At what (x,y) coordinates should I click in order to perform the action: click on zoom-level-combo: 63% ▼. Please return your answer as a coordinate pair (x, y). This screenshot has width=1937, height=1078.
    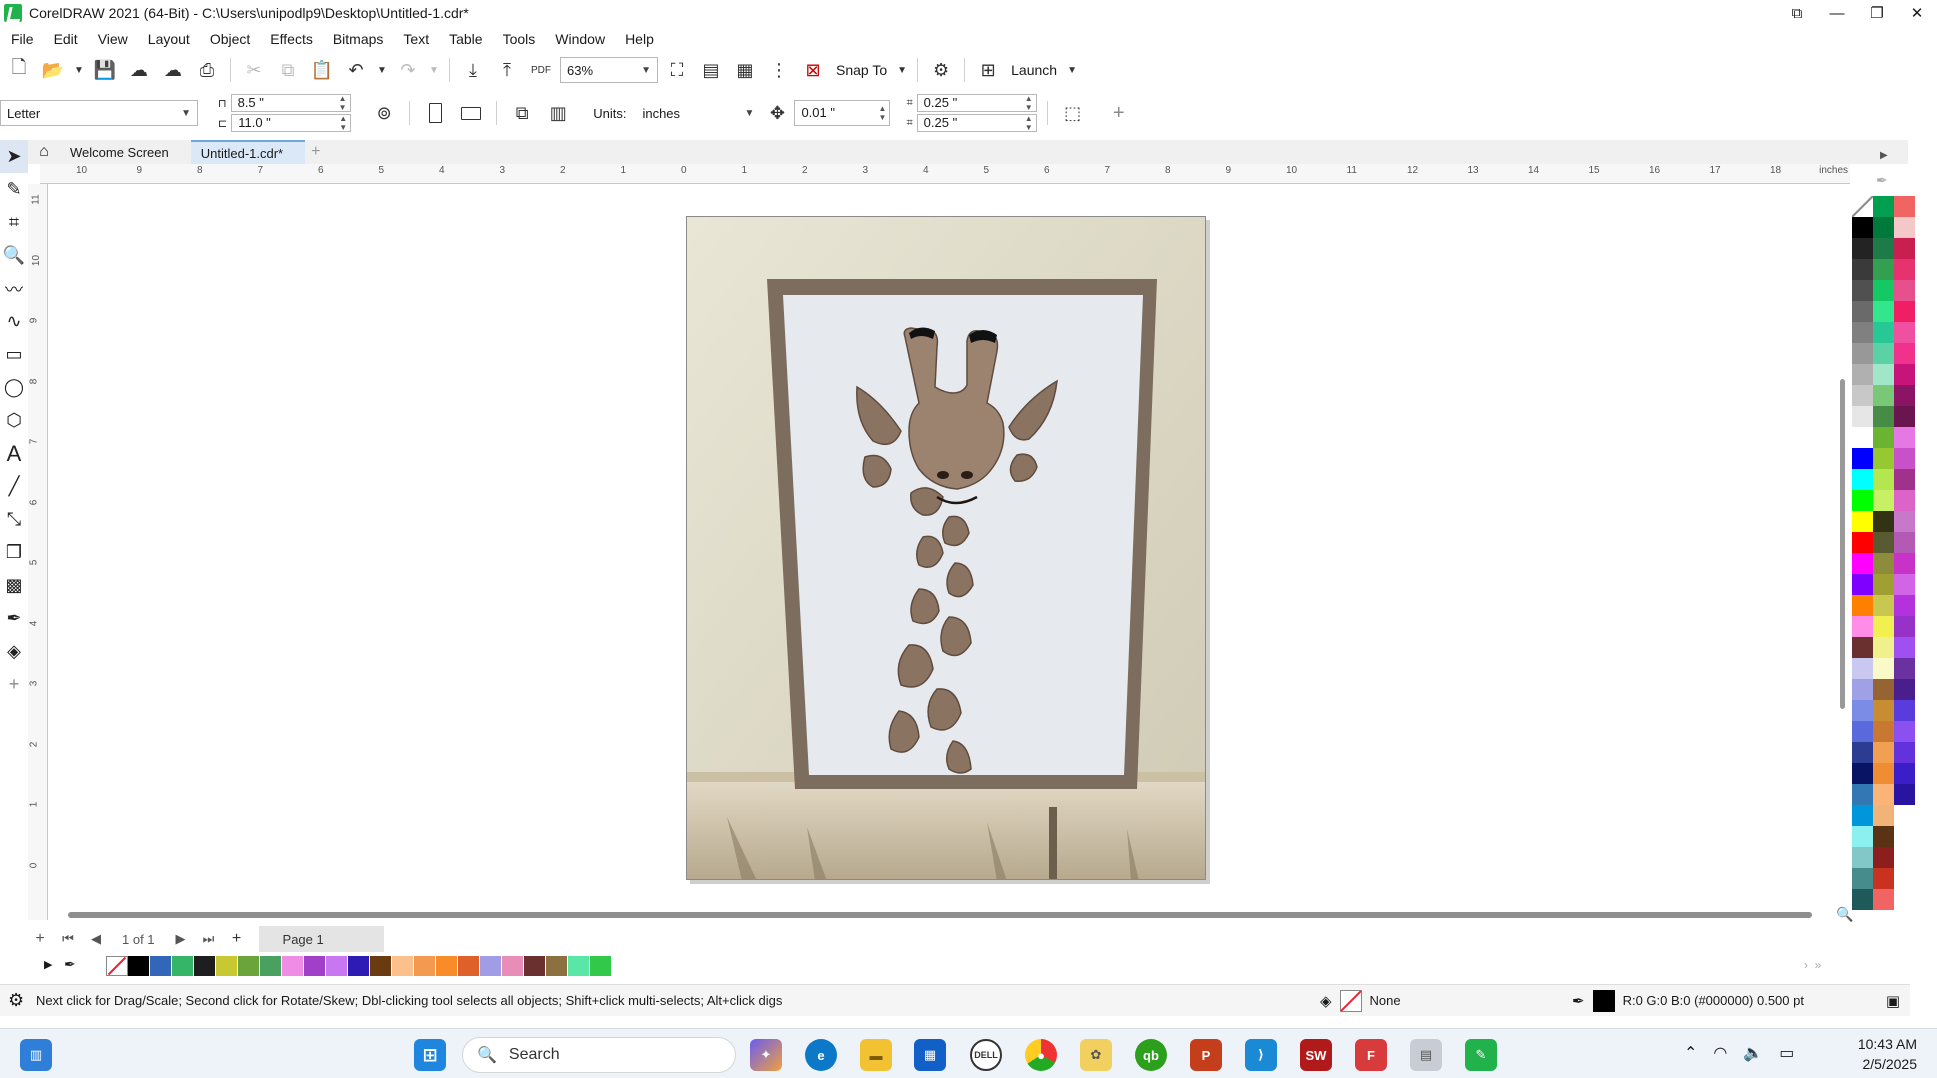
    Looking at the image, I should click on (609, 70).